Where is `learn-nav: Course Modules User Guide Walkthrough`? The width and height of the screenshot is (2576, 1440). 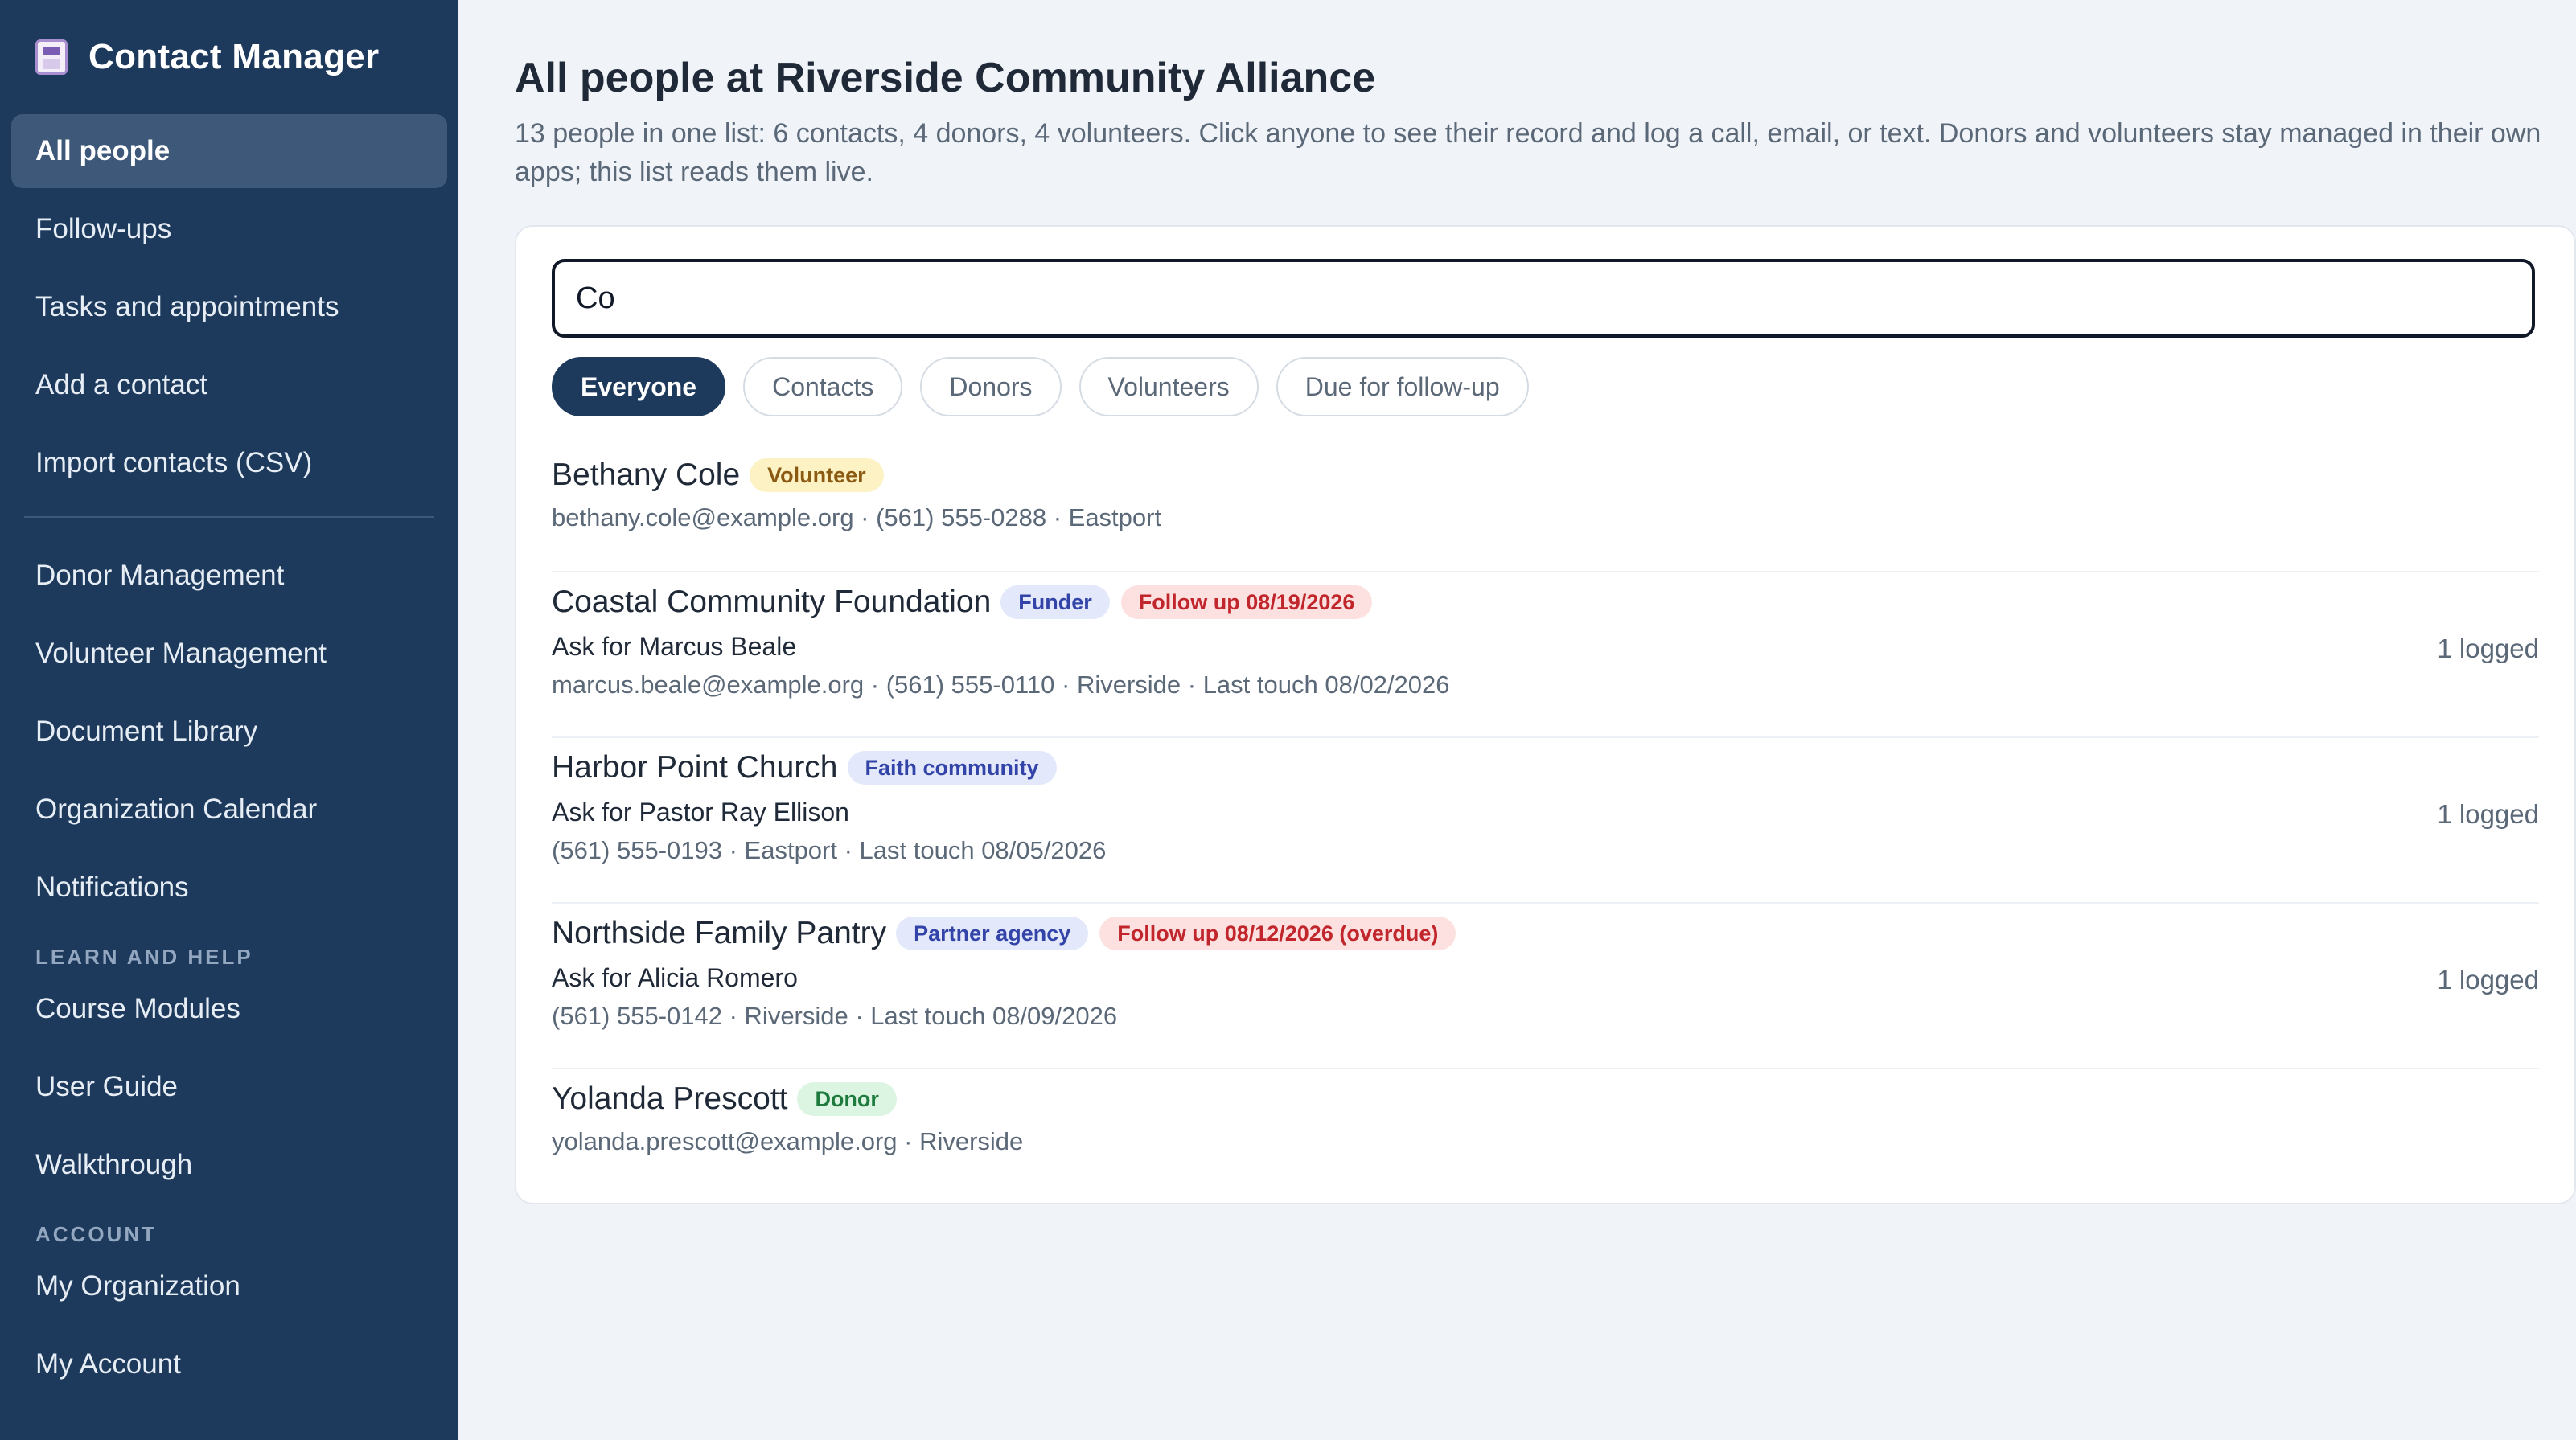 learn-nav: Course Modules User Guide Walkthrough is located at coordinates (229, 1087).